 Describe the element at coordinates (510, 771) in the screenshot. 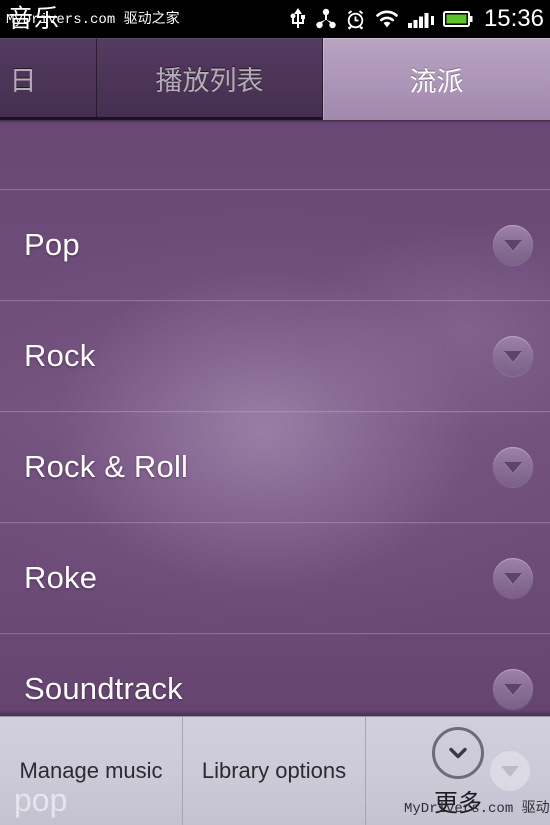

I see `ghost-chevron-down-circle-icon` at that location.